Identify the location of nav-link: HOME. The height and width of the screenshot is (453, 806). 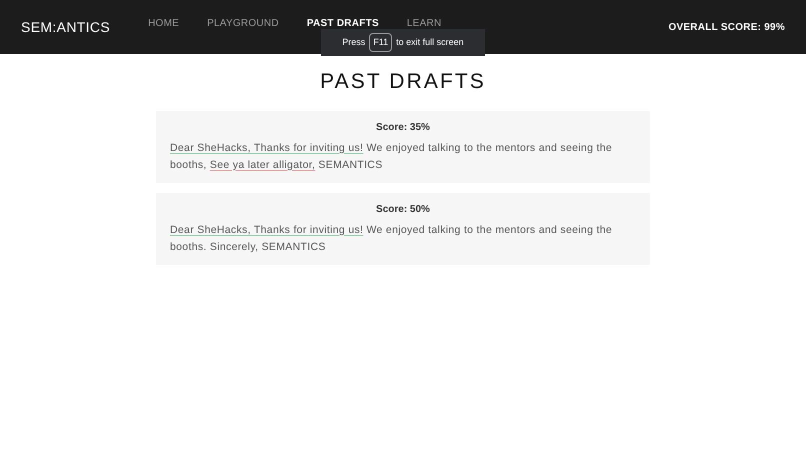
(164, 23).